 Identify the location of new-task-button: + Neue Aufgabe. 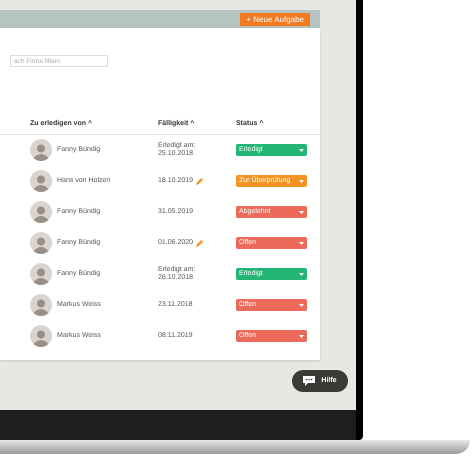
(275, 19).